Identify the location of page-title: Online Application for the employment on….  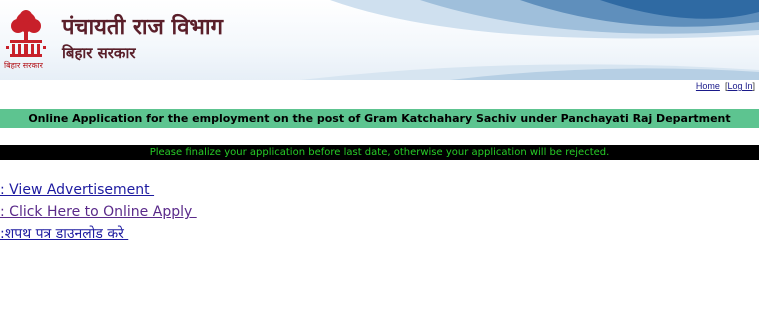
(379, 118).